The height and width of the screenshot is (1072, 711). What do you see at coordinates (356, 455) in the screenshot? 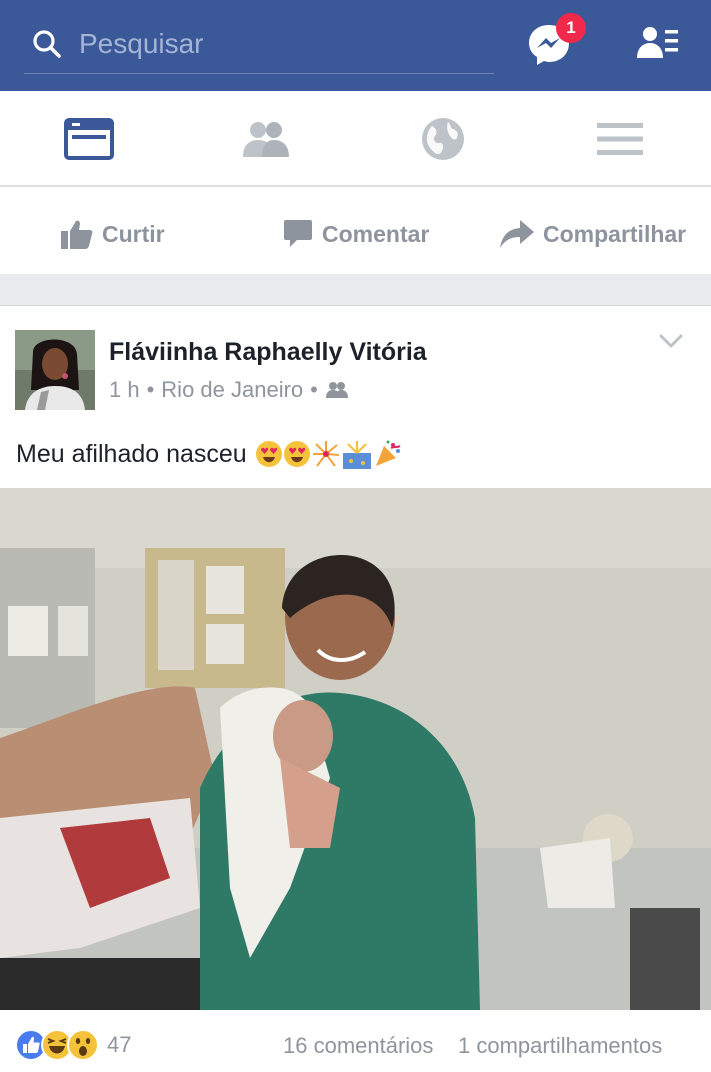
I see `sparkler-emoji-icon` at bounding box center [356, 455].